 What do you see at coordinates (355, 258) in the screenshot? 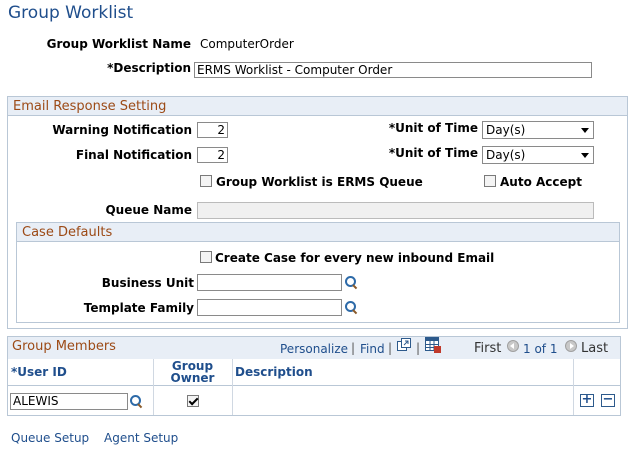
I see `create-case-label: Create Case for every new inbound Email` at bounding box center [355, 258].